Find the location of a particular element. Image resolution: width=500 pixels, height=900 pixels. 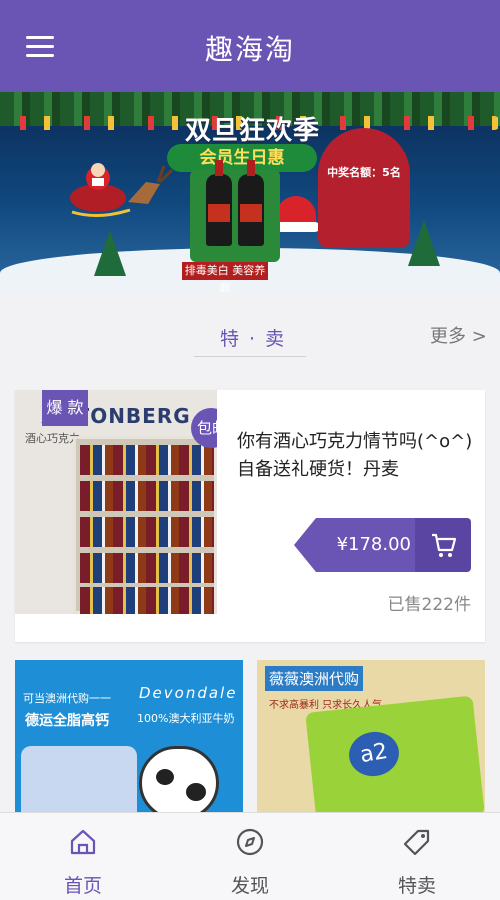

product-bottles-image is located at coordinates (235, 211).